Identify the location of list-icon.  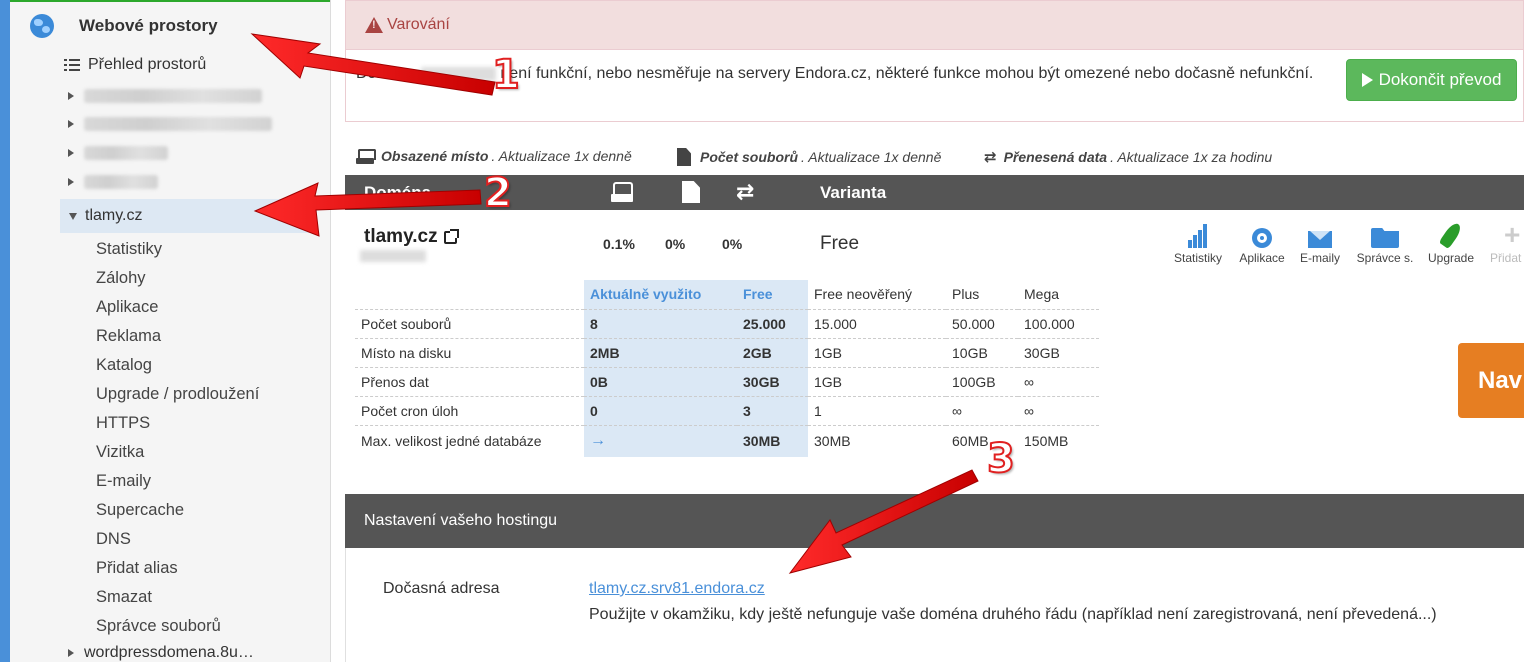
(72, 65).